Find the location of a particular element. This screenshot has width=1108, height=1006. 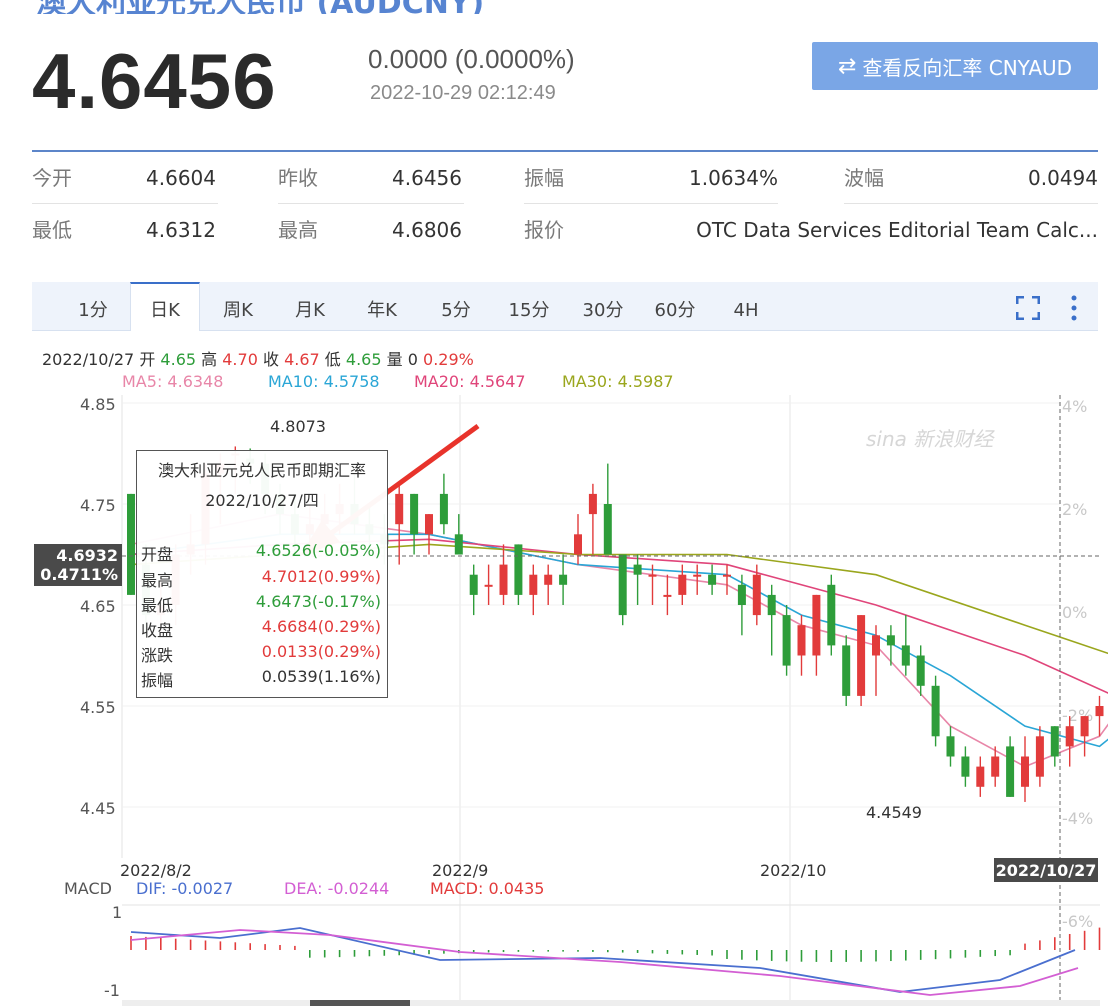

tooltip-row: 收盘 4.6684(0.29%) is located at coordinates (261, 628).